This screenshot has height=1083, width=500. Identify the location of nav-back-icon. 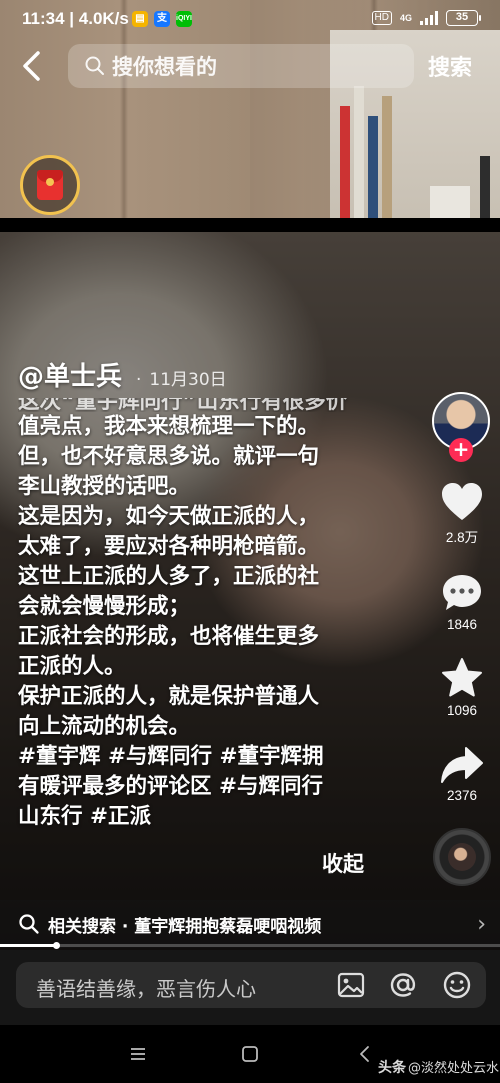
(365, 1054).